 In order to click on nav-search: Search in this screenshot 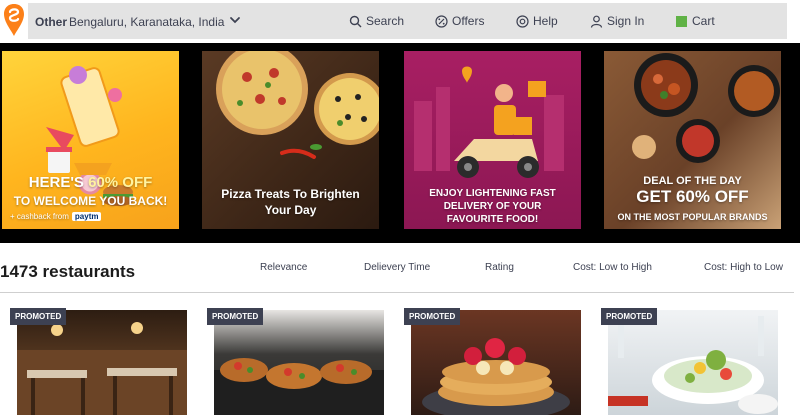, I will do `click(376, 21)`.